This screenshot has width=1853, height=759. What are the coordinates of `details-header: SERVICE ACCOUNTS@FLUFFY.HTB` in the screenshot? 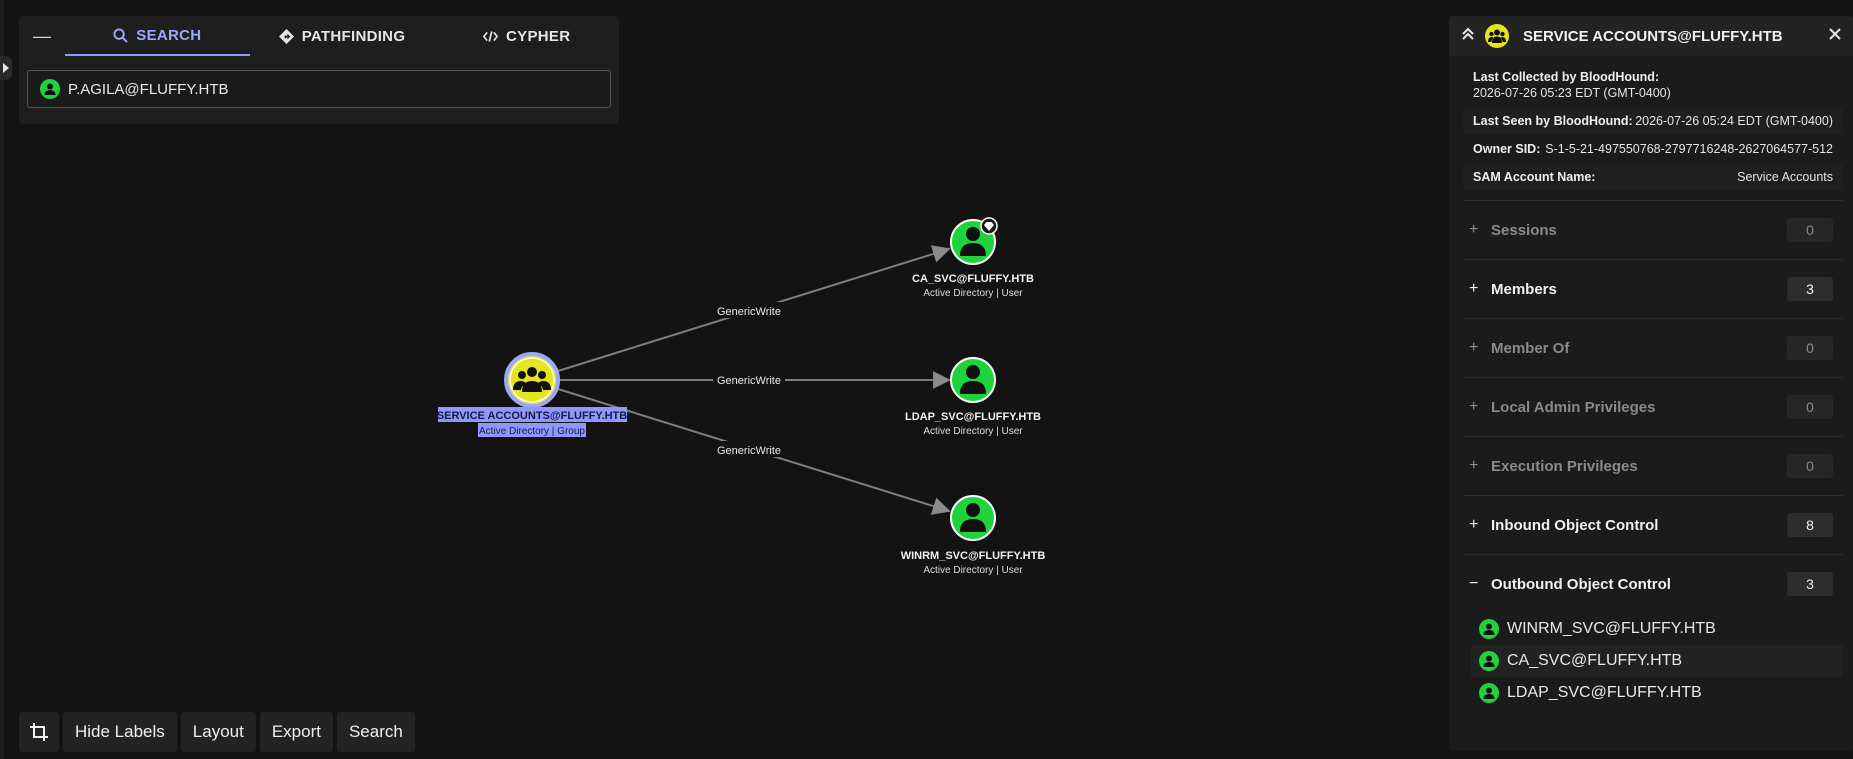 It's located at (1651, 36).